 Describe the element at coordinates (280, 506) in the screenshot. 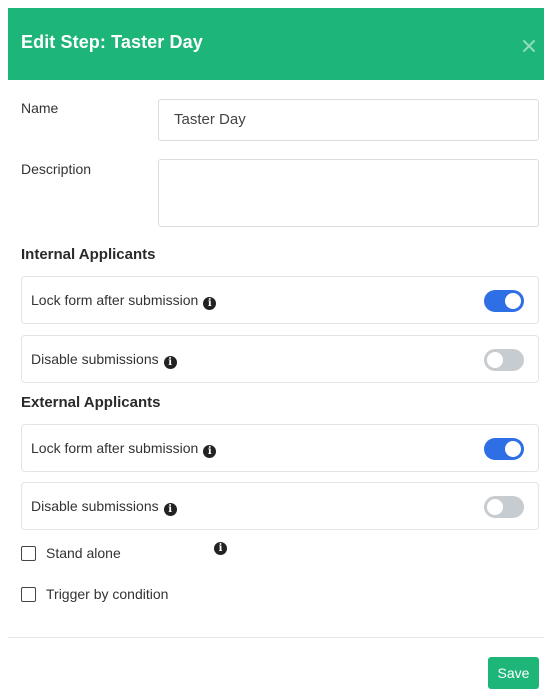

I see `external-disable-submissions-row: Disable submissions i` at that location.